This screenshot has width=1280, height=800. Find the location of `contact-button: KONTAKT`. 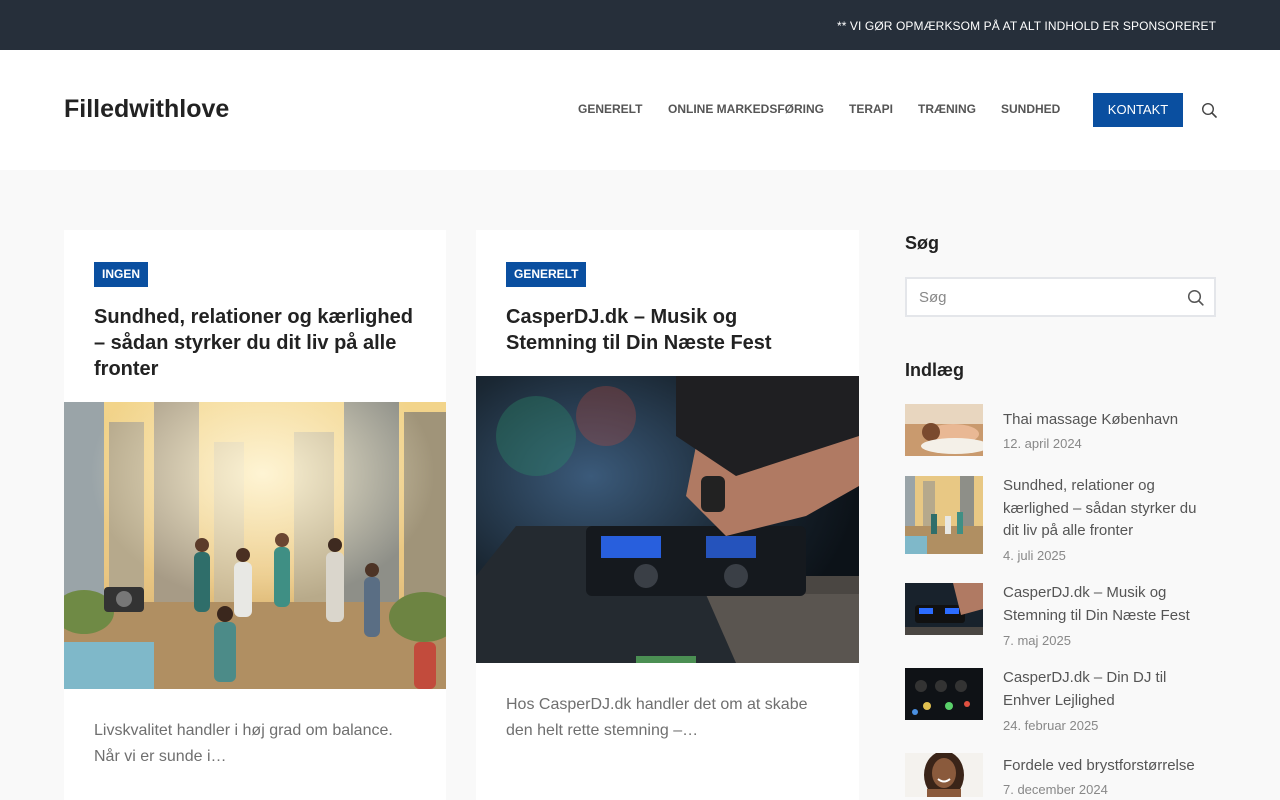

contact-button: KONTAKT is located at coordinates (1138, 110).